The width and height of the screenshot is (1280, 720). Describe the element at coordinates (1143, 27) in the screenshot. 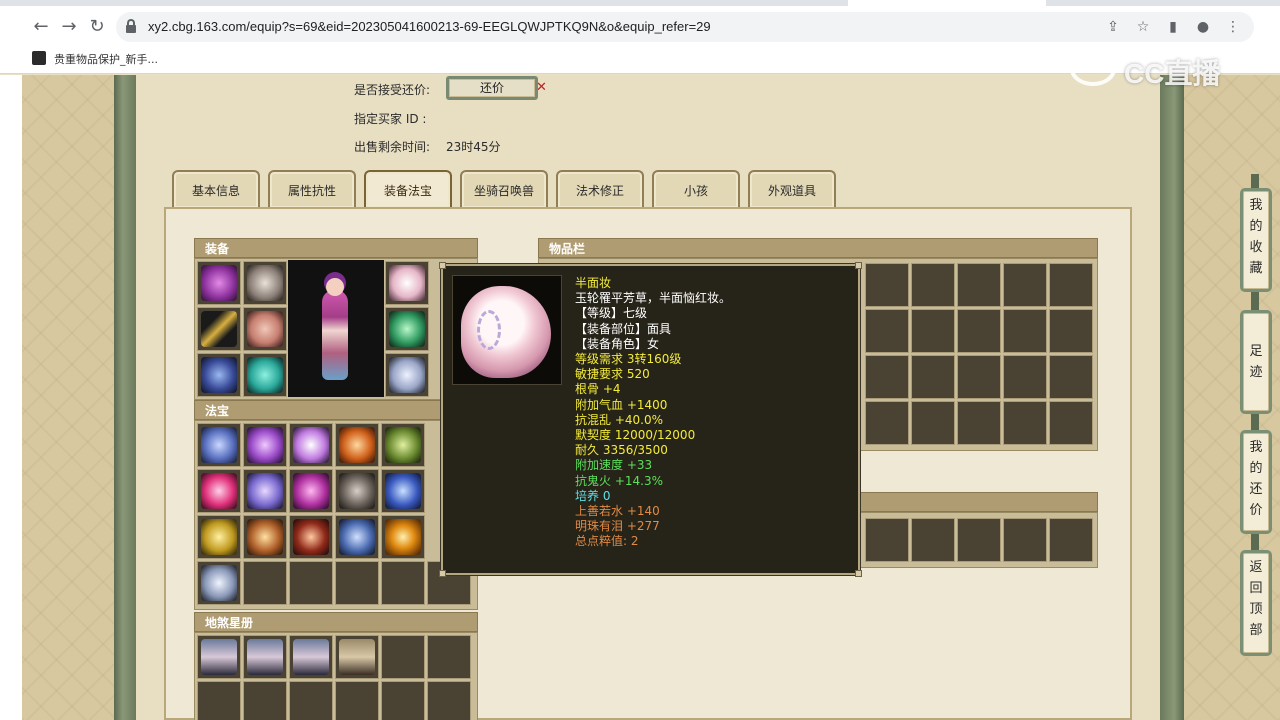

I see `star-icon: ☆` at that location.